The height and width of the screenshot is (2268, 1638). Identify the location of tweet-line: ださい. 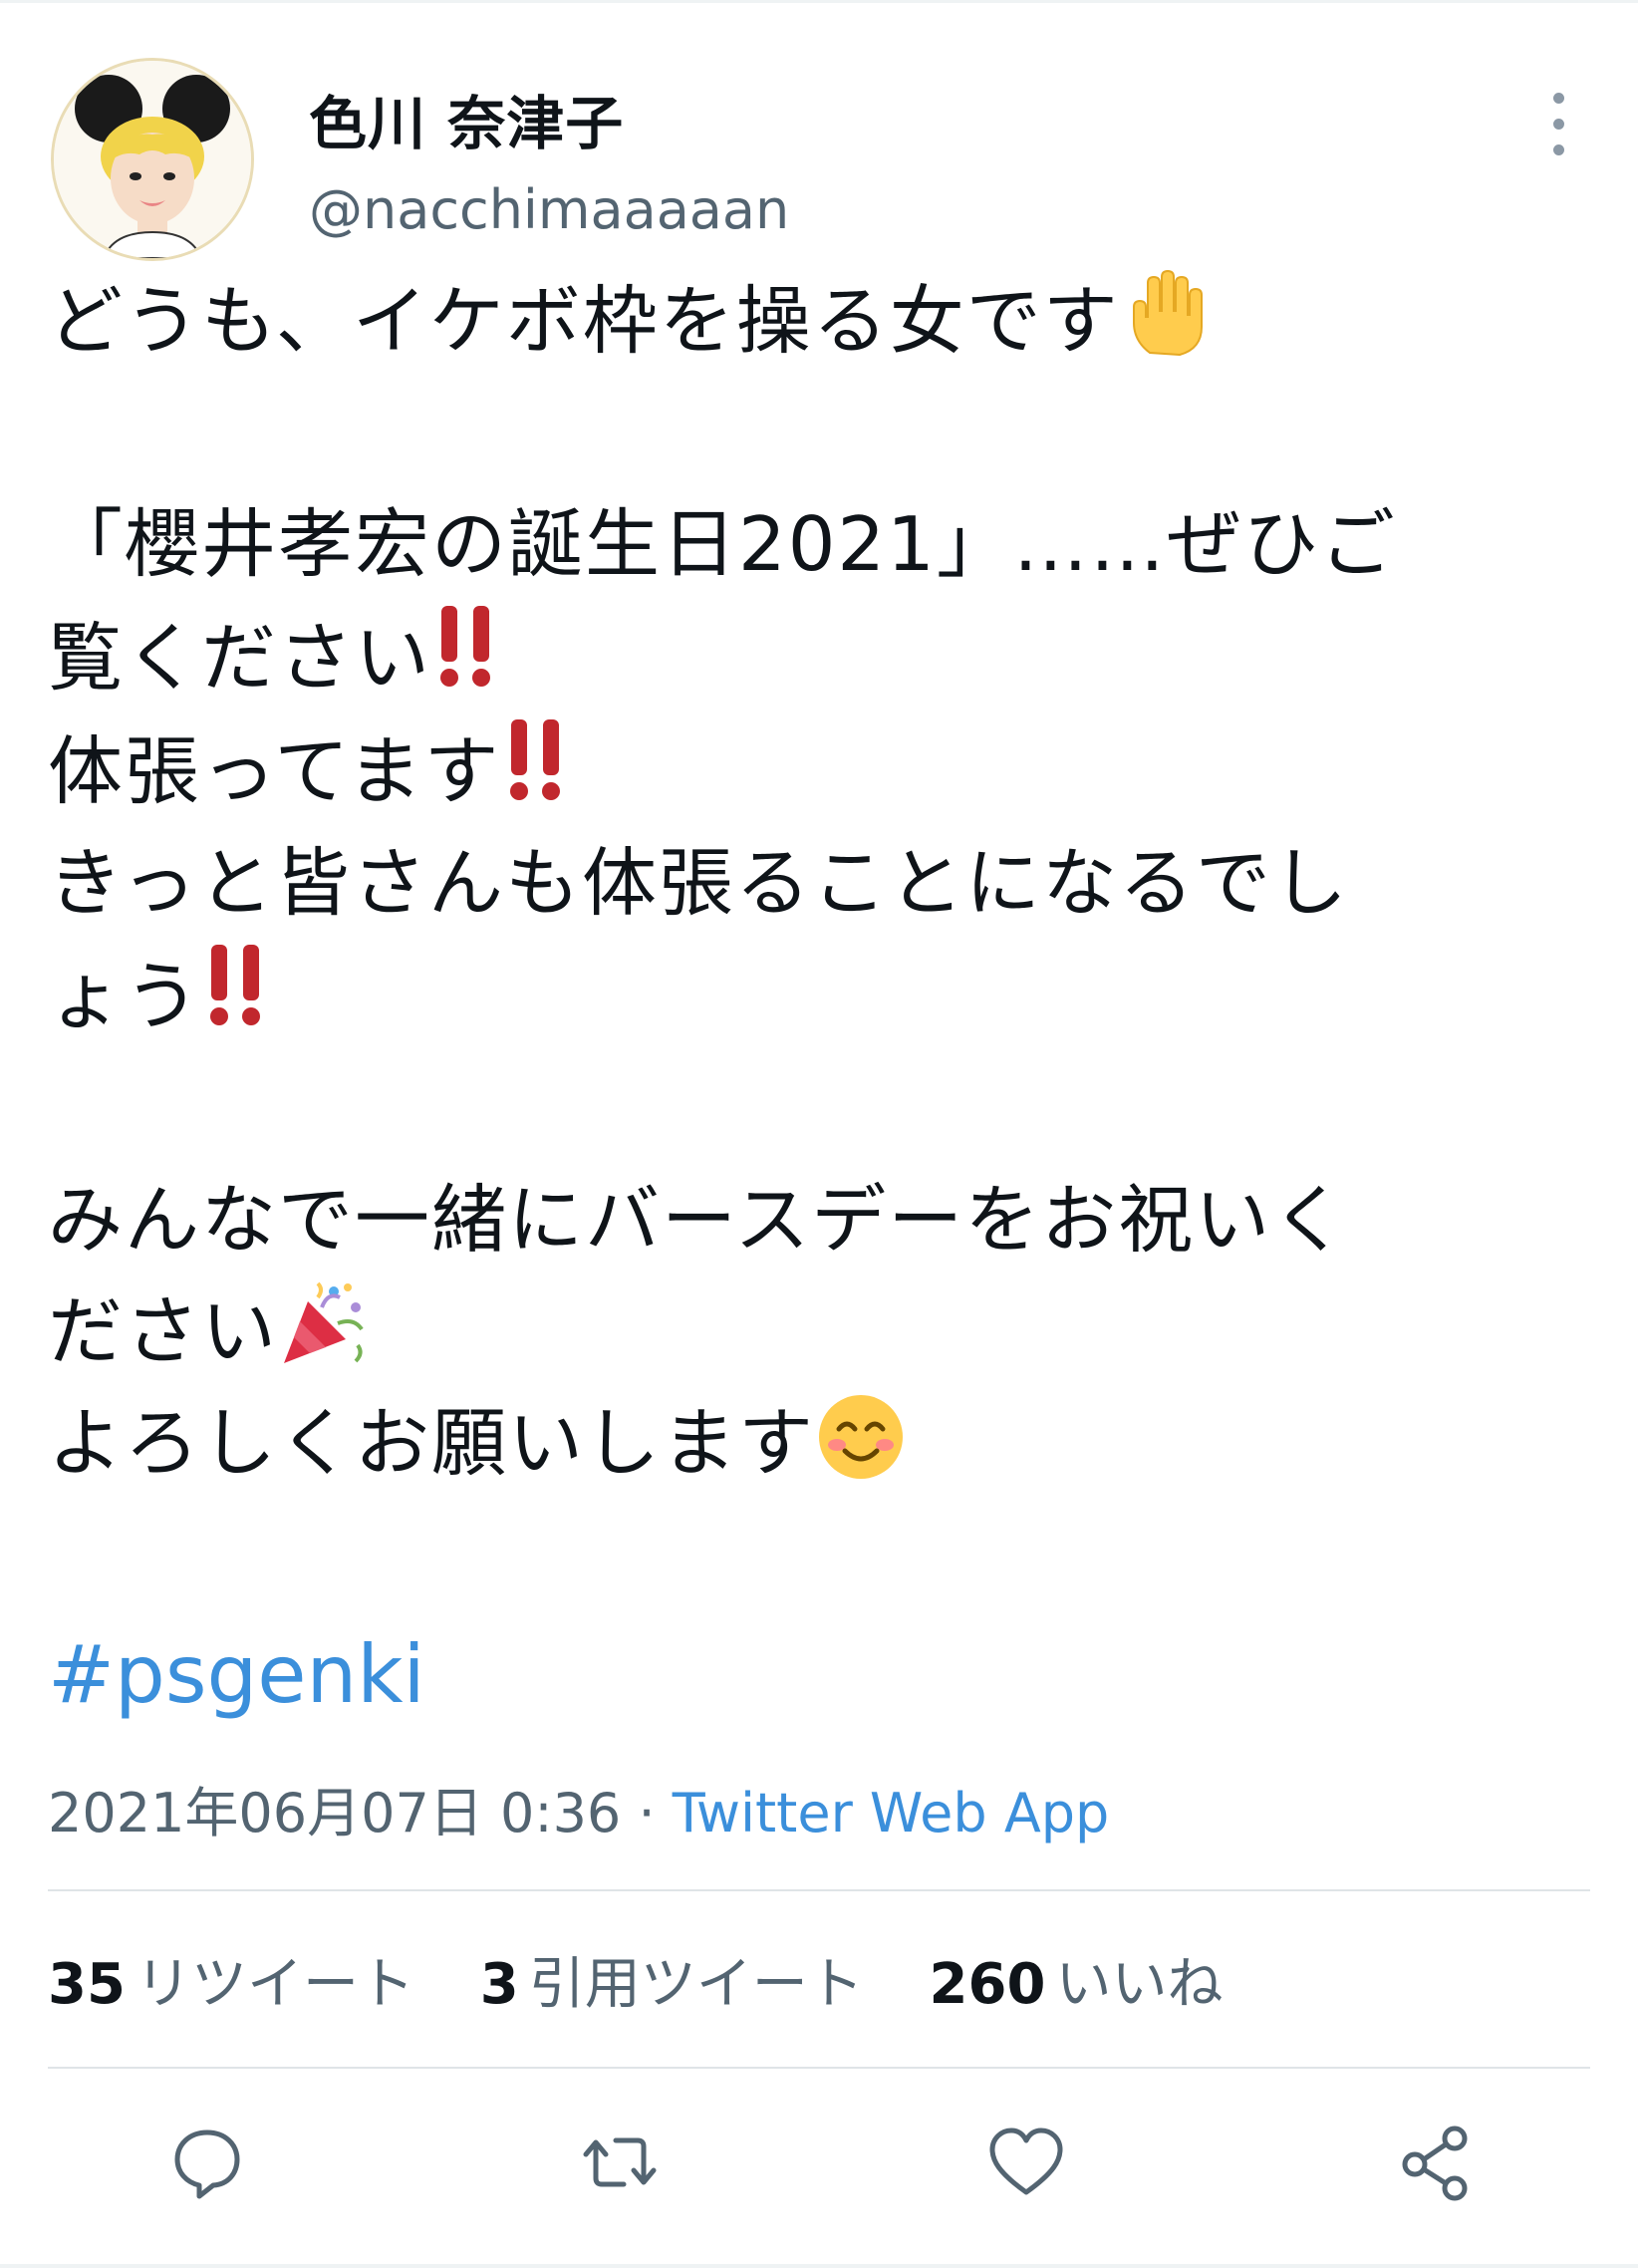
(163, 1331).